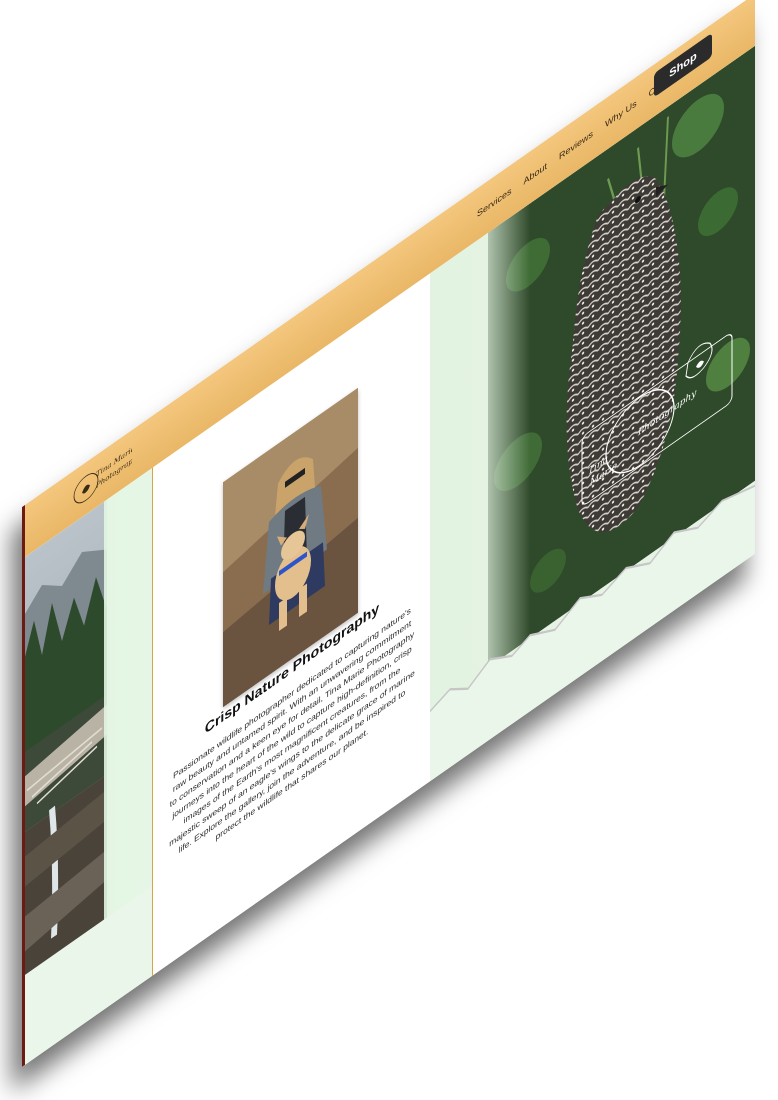 Image resolution: width=778 pixels, height=1100 pixels. I want to click on nav-reviews: Reviews, so click(576, 145).